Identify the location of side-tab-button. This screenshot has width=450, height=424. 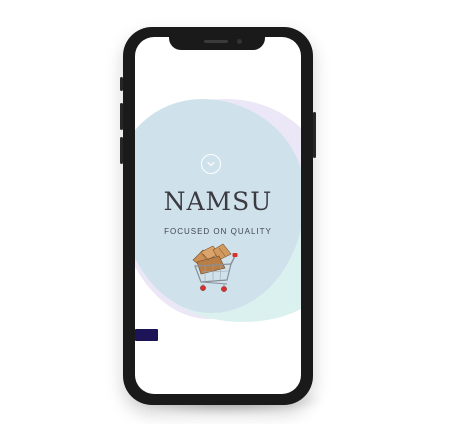
(146, 335).